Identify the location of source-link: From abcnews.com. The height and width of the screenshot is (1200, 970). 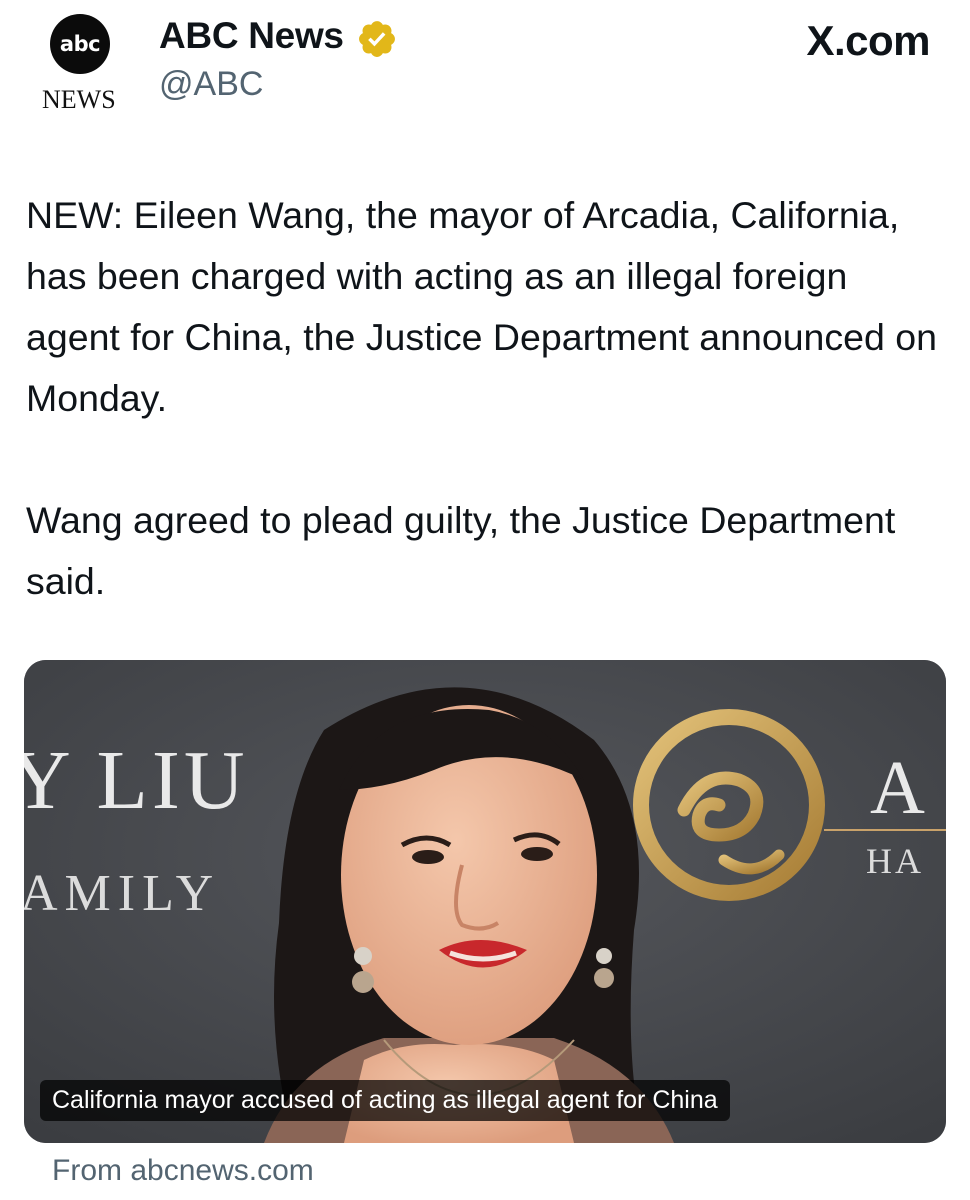
(183, 1171).